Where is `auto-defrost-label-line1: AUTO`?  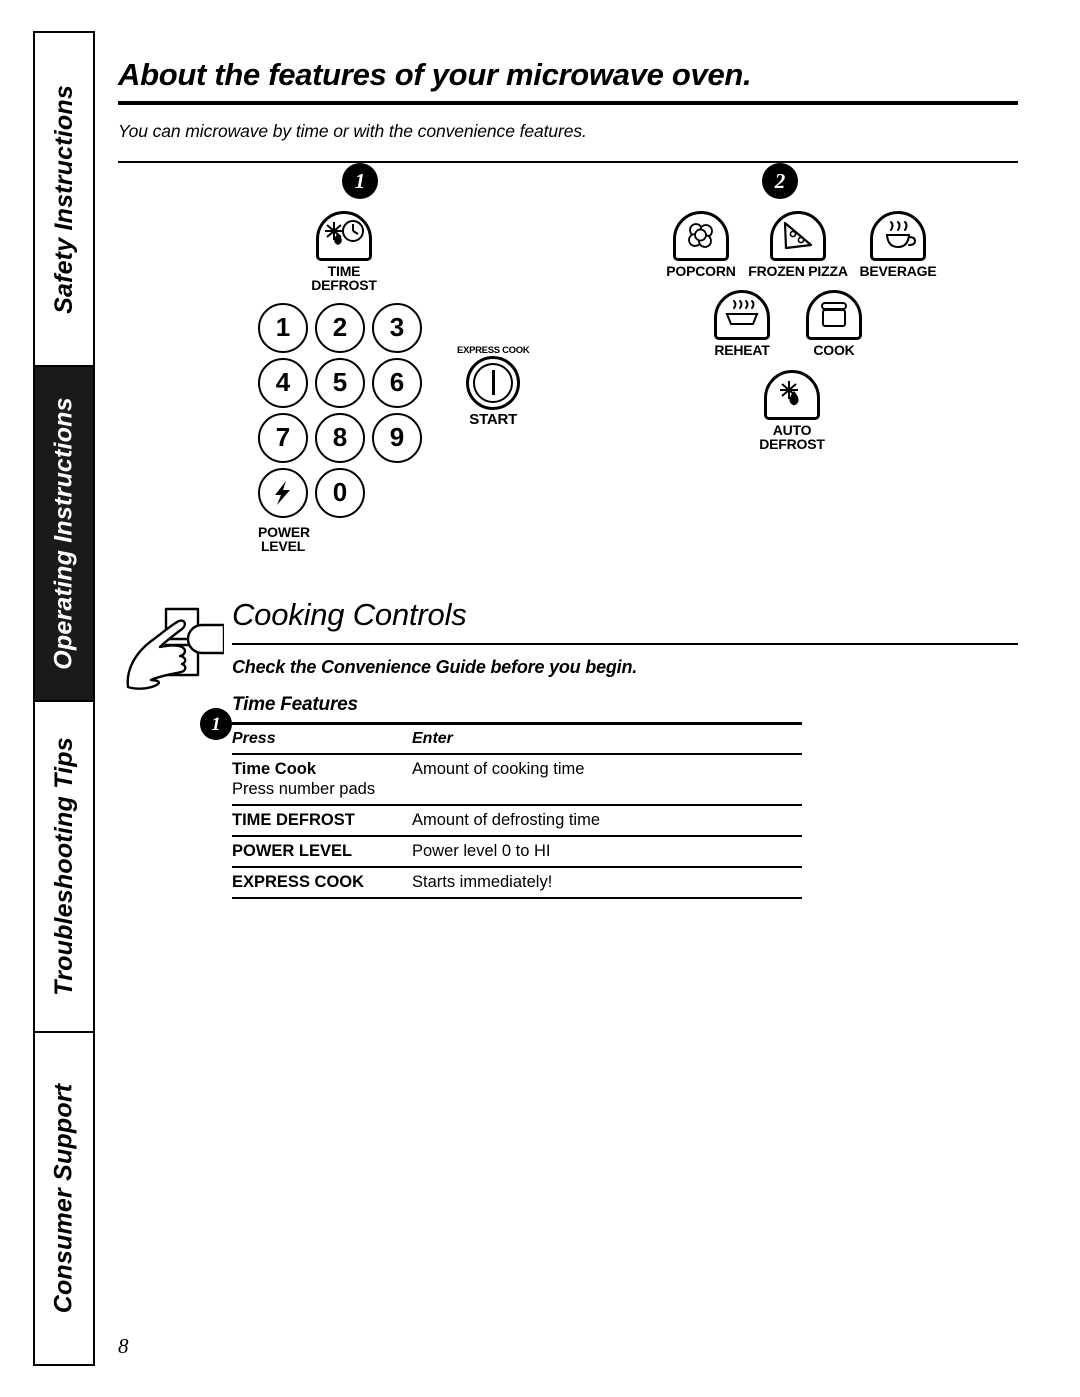 auto-defrost-label-line1: AUTO is located at coordinates (792, 429).